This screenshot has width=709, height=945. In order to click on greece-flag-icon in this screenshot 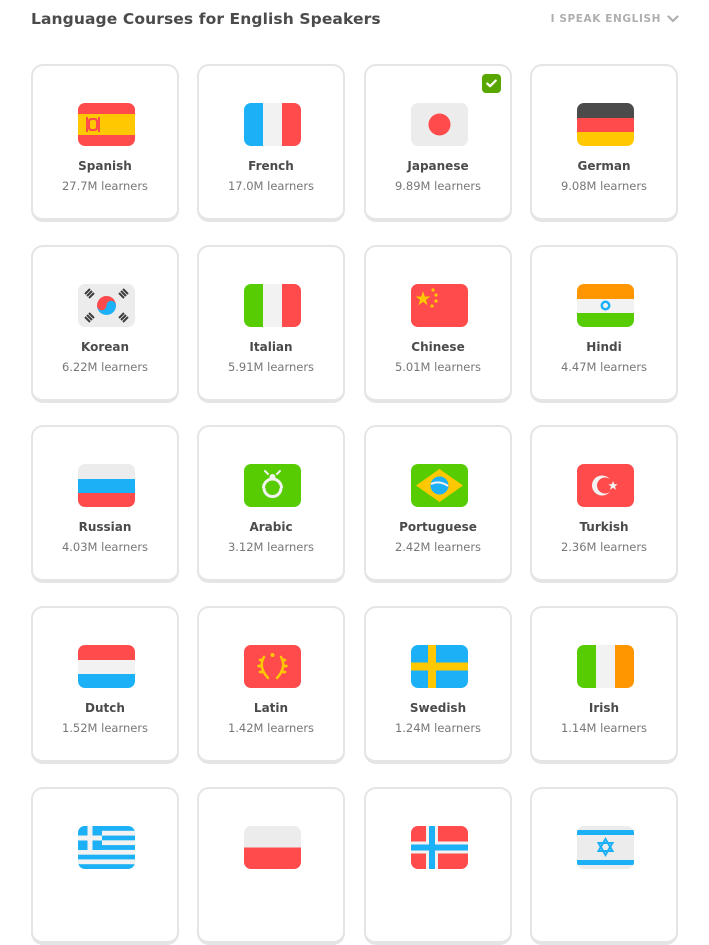, I will do `click(106, 847)`.